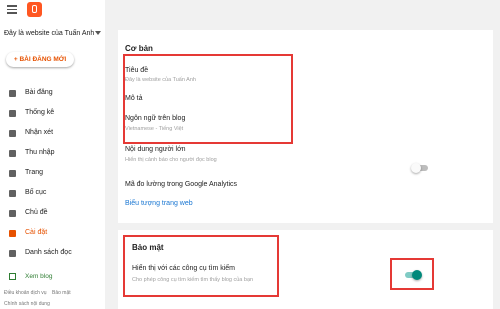 Image resolution: width=500 pixels, height=309 pixels. What do you see at coordinates (36, 232) in the screenshot?
I see `sidebar-item-label: Cài đặt` at bounding box center [36, 232].